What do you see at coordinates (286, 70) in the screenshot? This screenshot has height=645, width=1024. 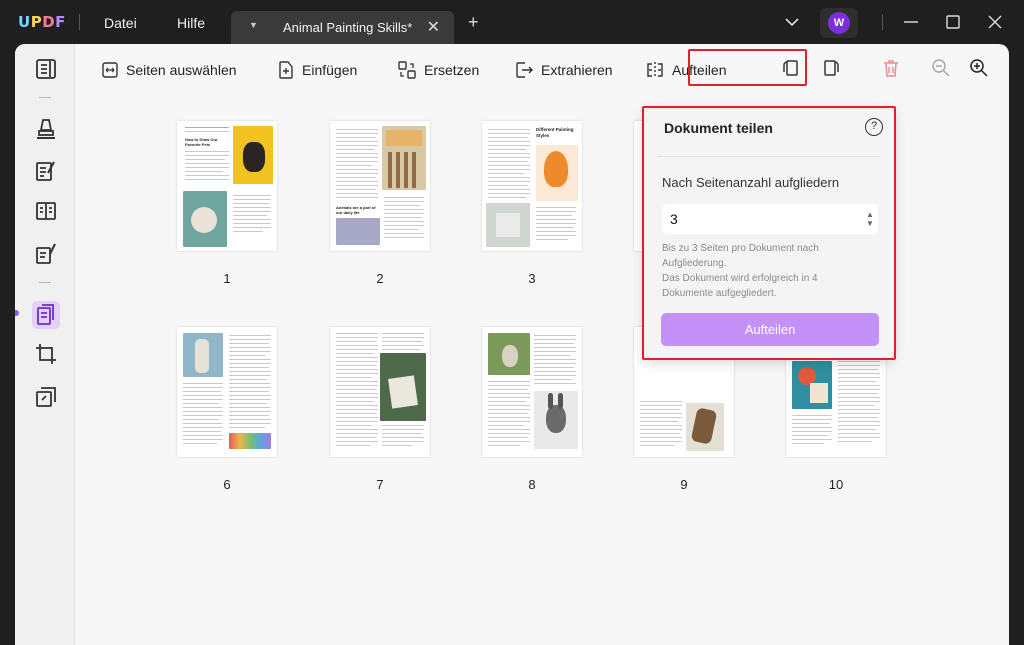 I see `insert-page-icon` at bounding box center [286, 70].